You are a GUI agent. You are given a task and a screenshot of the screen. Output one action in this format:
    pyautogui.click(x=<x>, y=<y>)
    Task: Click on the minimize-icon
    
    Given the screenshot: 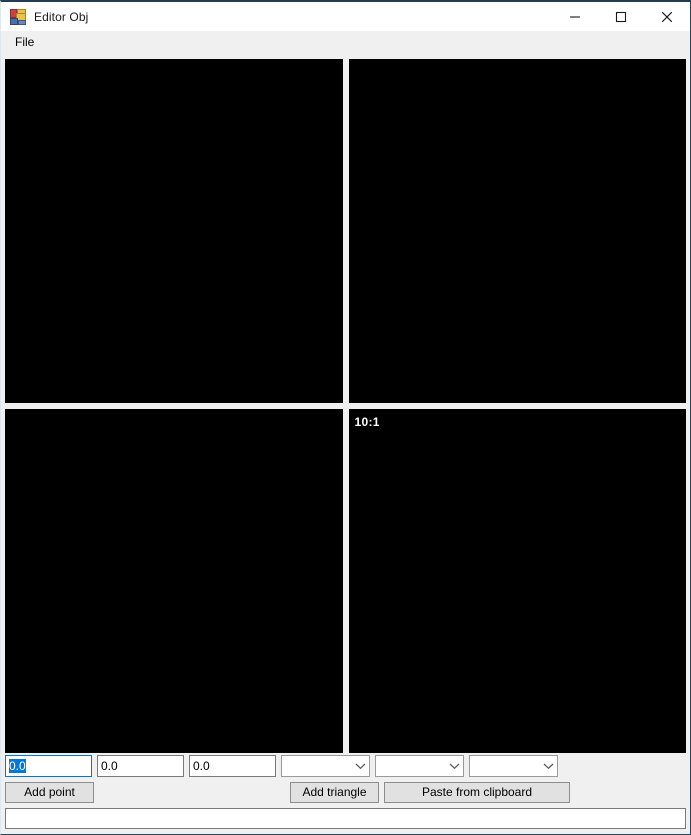 What is the action you would take?
    pyautogui.click(x=575, y=17)
    